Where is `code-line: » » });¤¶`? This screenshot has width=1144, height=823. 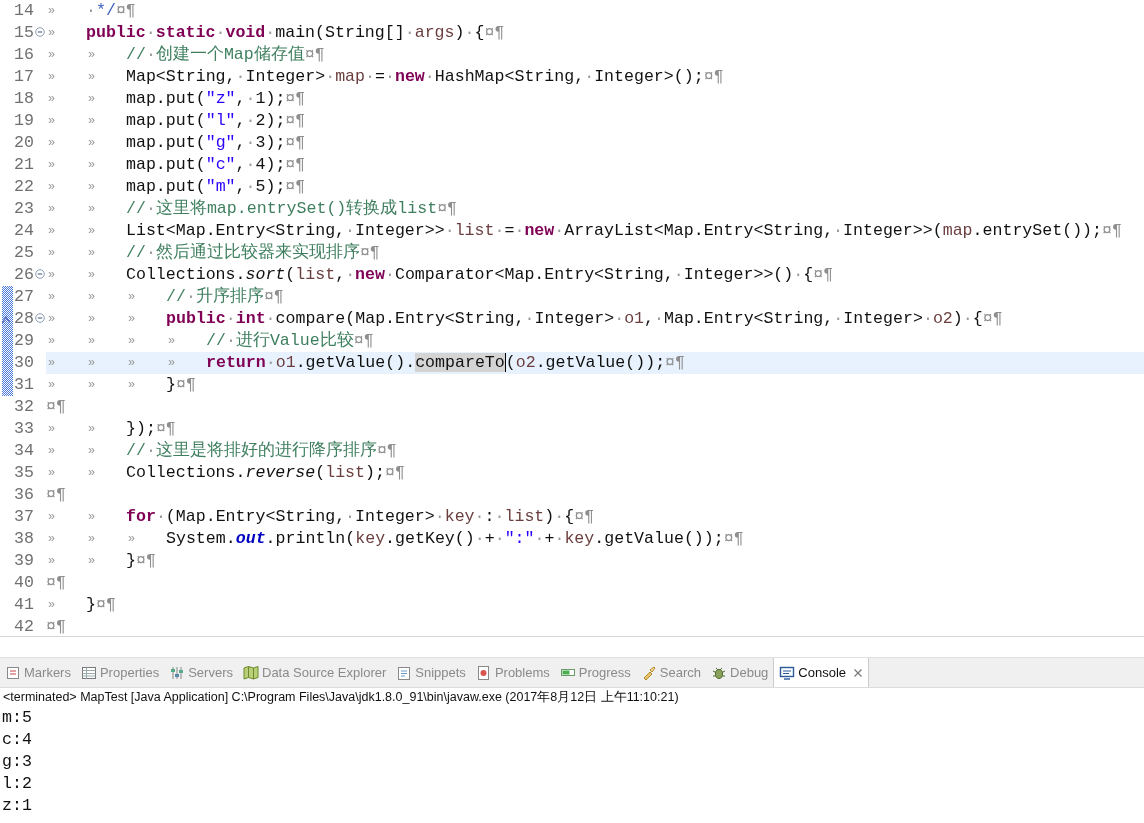
code-line: » » });¤¶ is located at coordinates (112, 429).